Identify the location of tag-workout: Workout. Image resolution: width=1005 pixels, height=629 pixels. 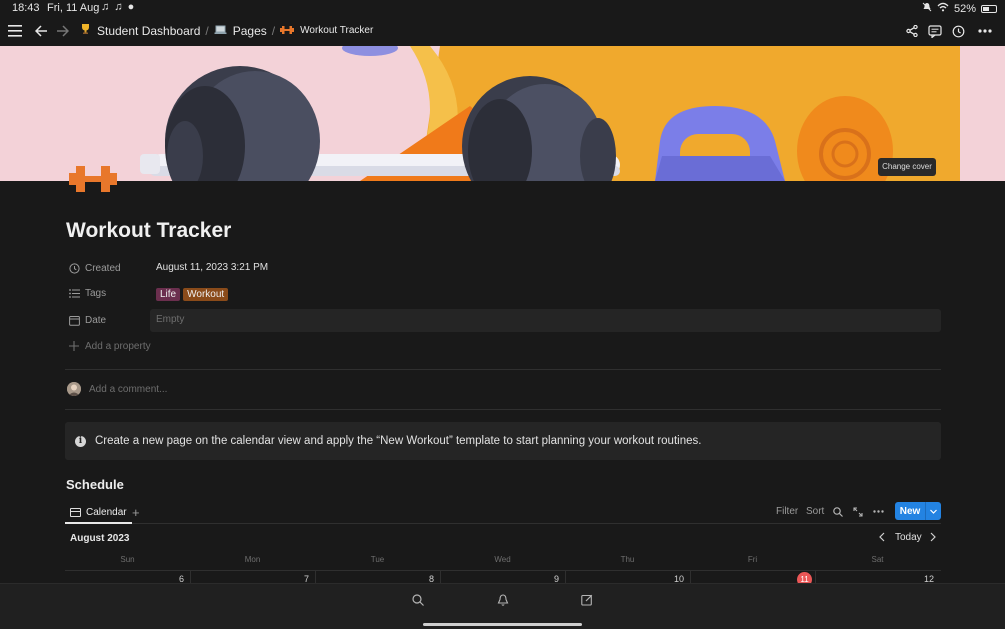
(206, 294).